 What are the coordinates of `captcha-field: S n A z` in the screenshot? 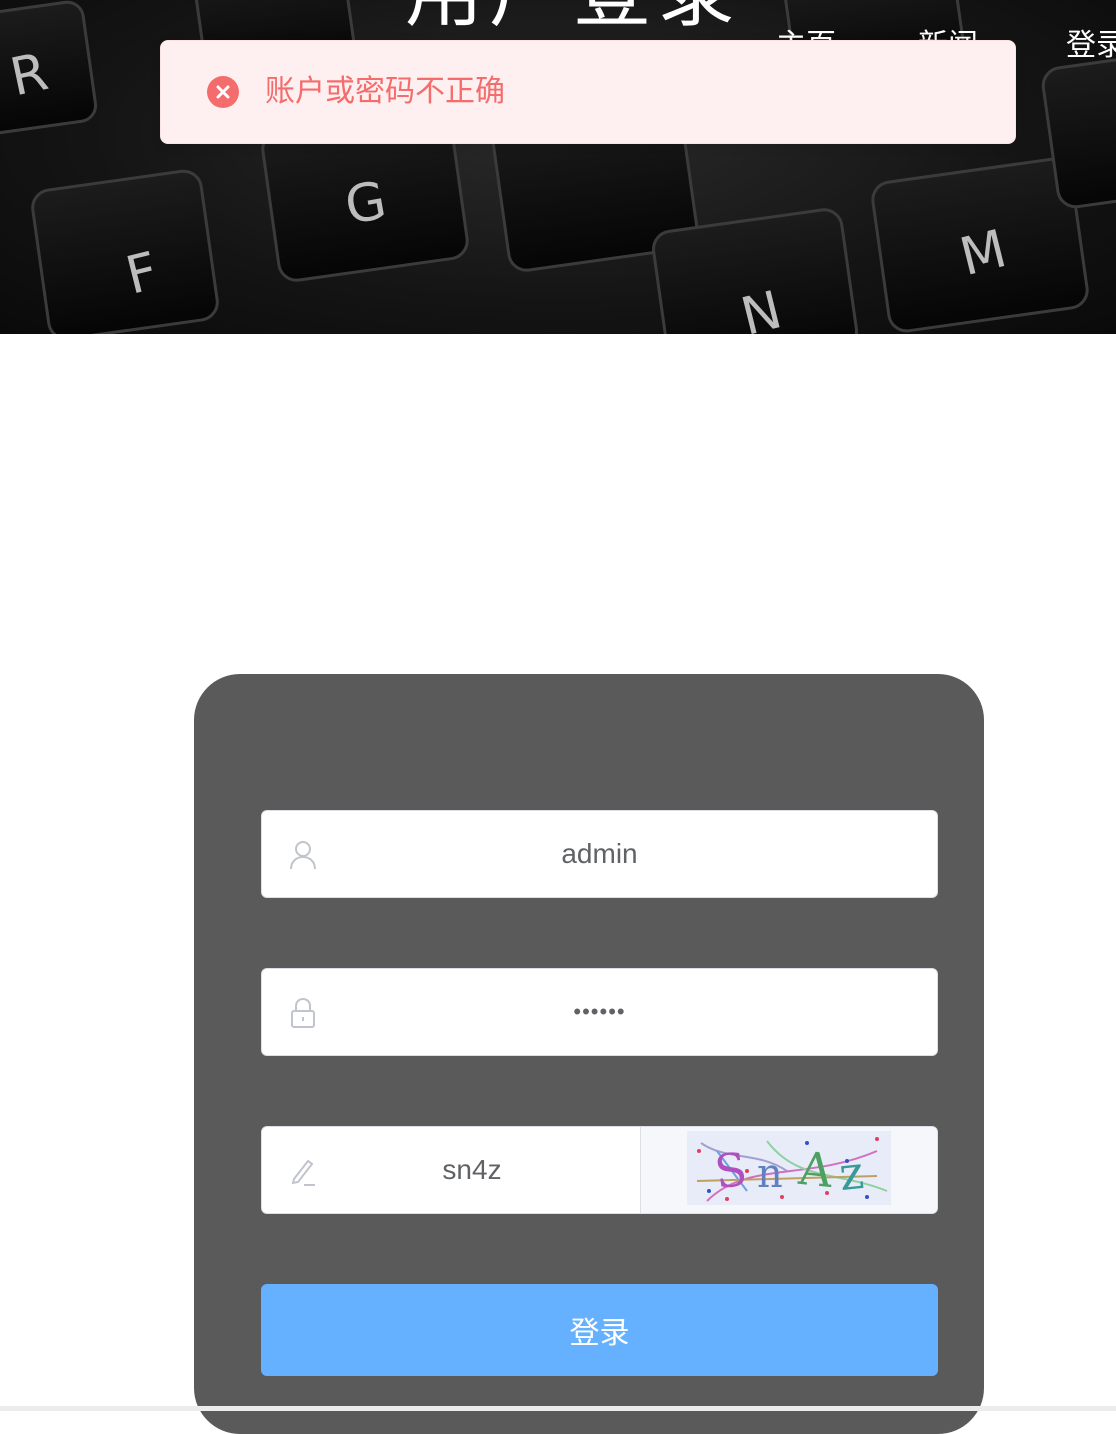 It's located at (599, 1170).